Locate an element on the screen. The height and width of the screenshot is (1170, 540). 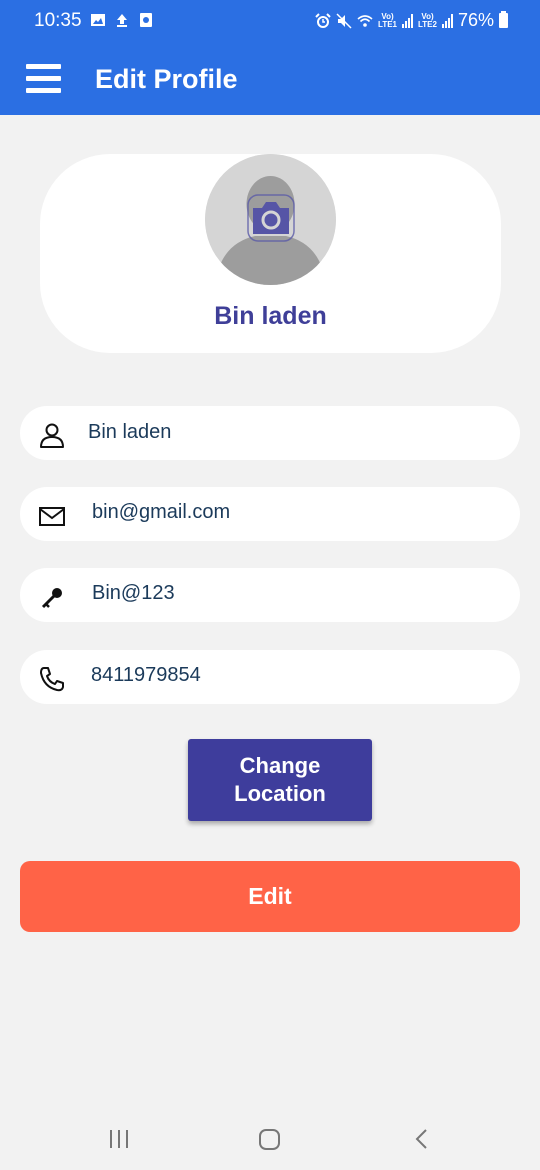
recent-apps-icon is located at coordinates (119, 1139).